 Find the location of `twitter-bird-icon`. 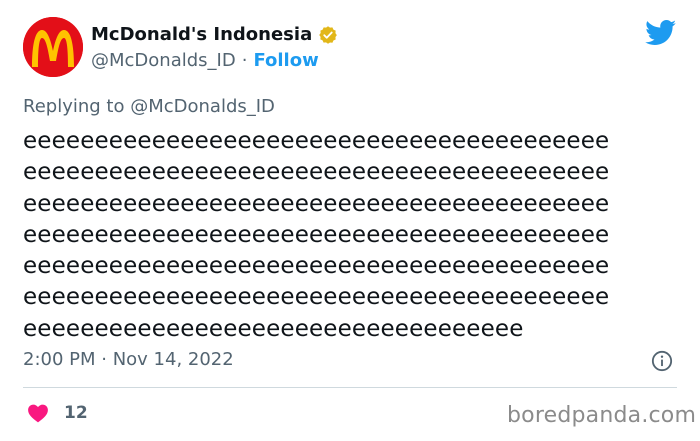

twitter-bird-icon is located at coordinates (661, 33).